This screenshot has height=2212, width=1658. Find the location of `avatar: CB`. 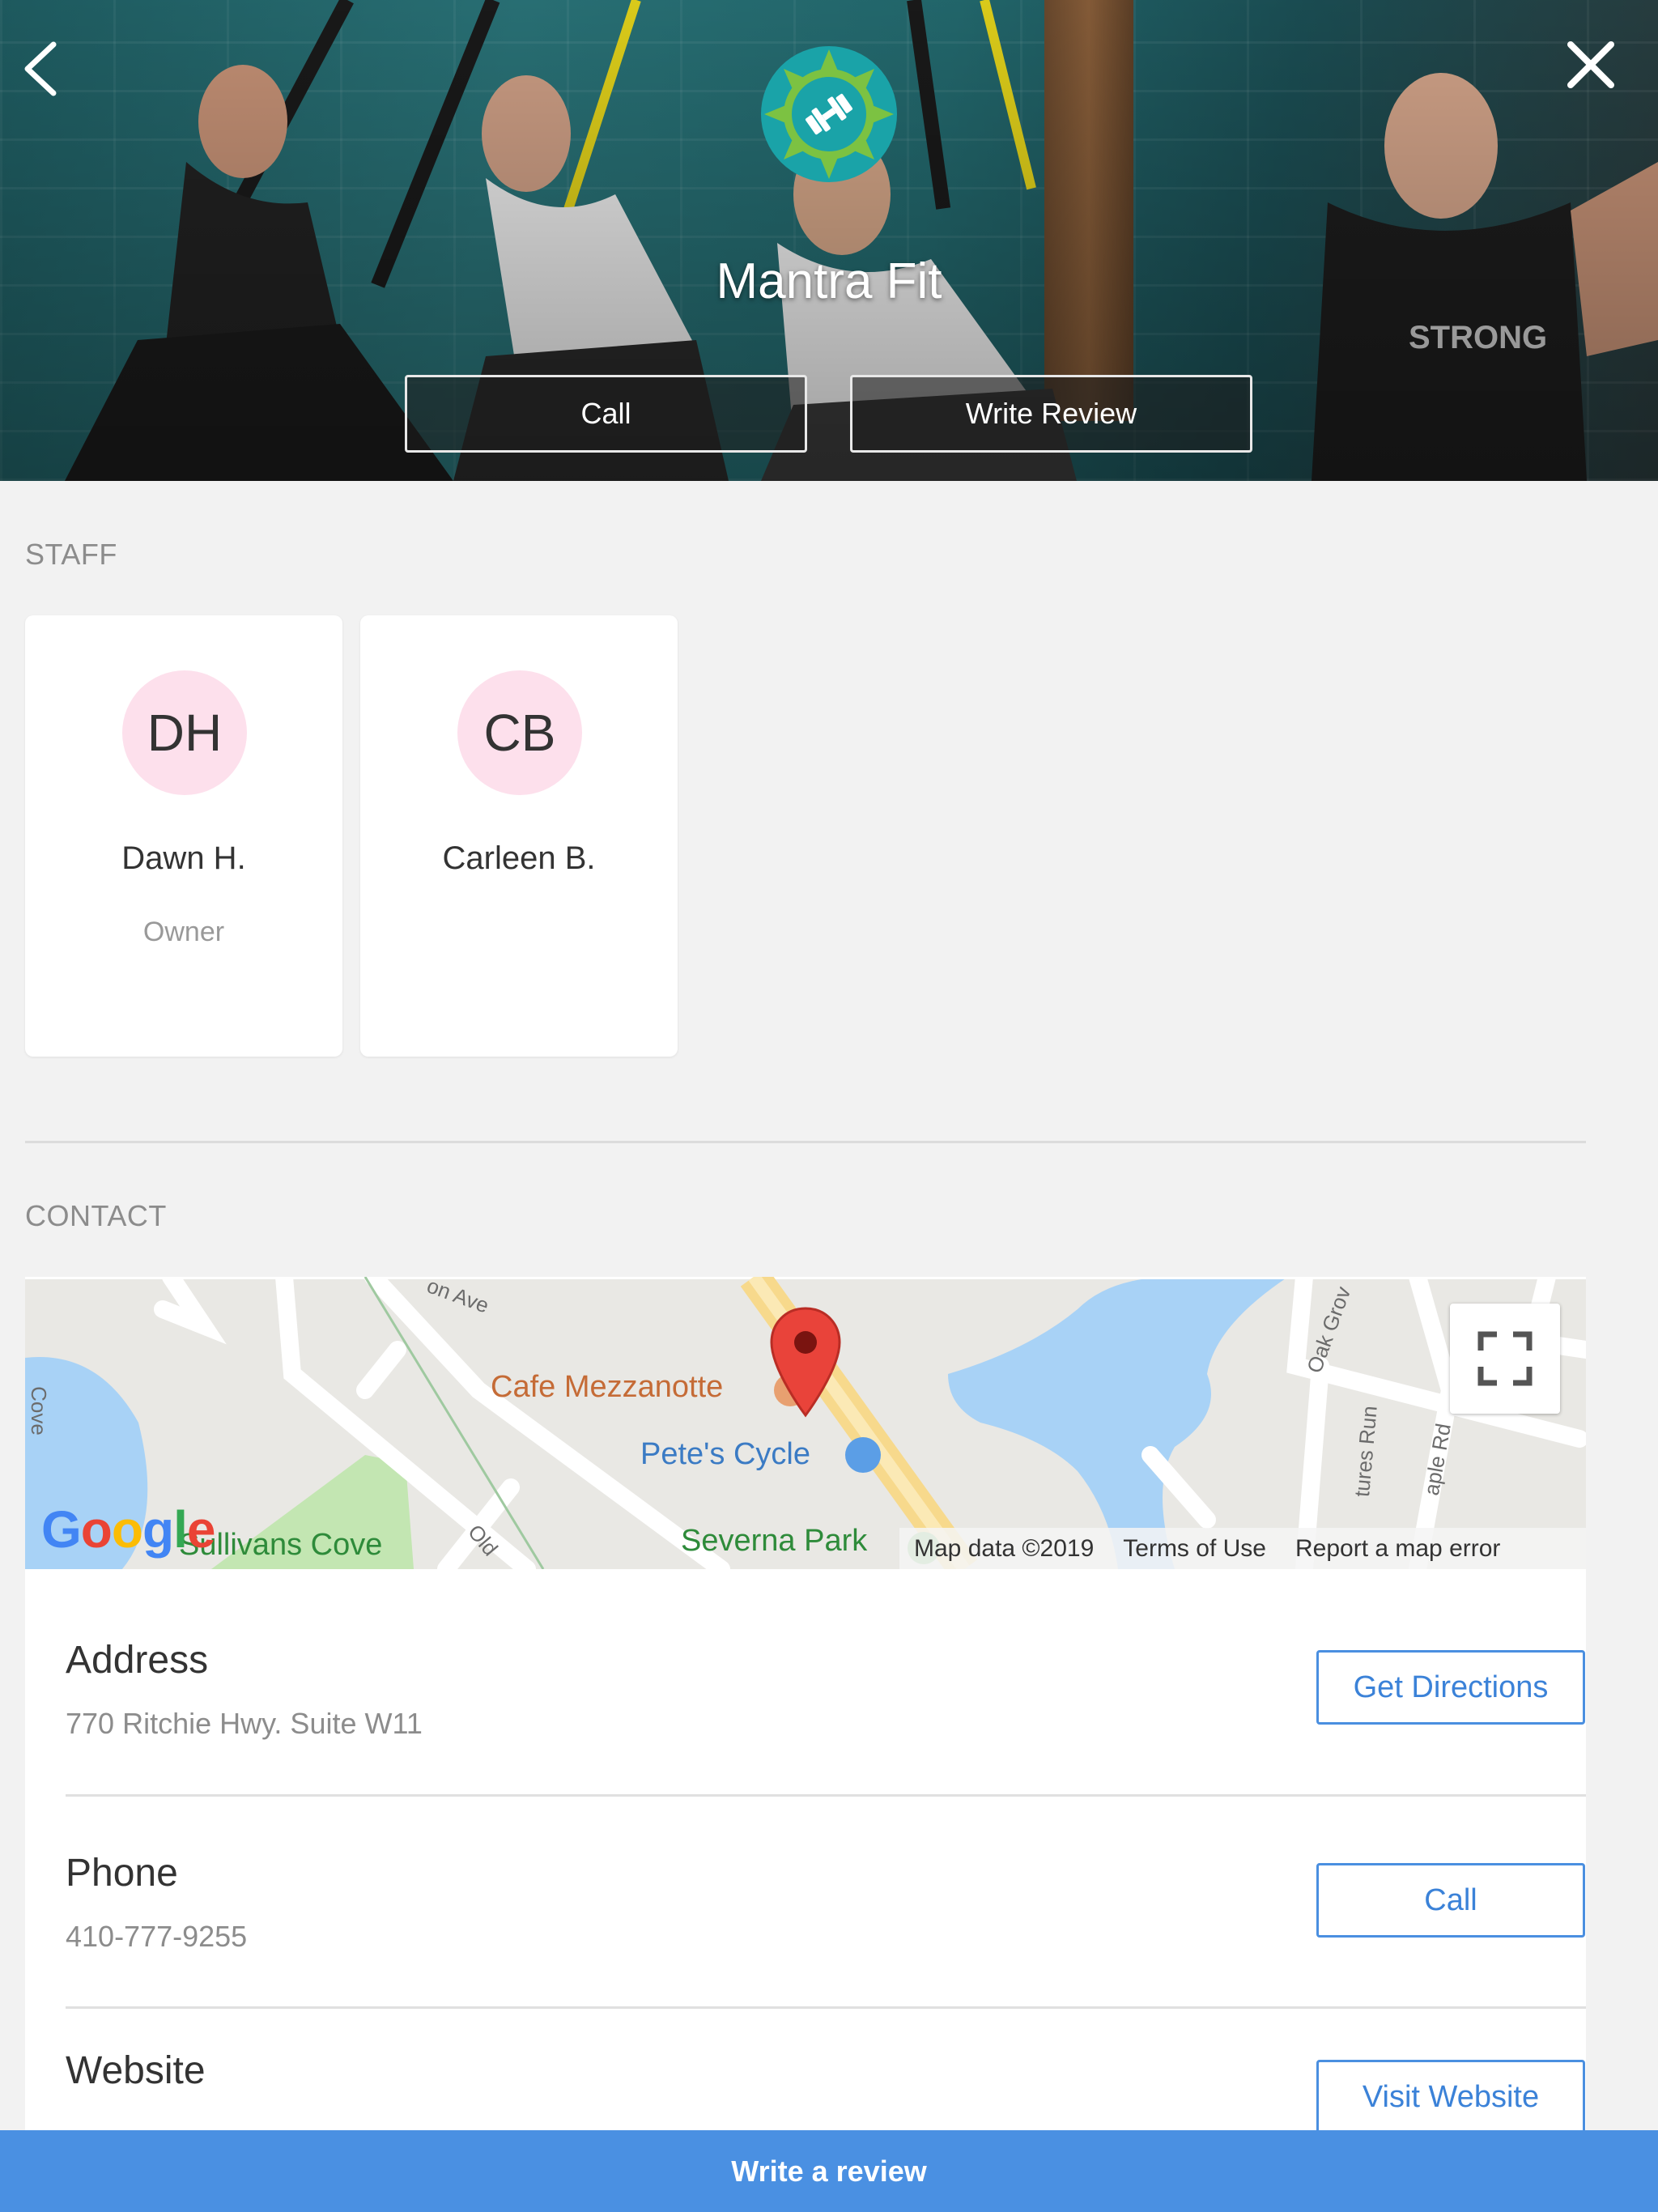

avatar: CB is located at coordinates (519, 732).